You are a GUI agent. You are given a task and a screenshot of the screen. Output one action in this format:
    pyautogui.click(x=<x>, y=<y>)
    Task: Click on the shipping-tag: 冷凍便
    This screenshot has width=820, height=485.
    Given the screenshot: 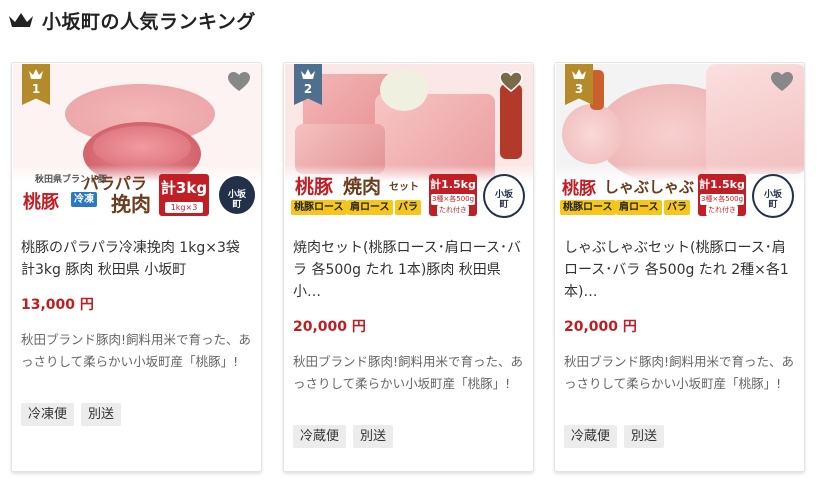 What is the action you would take?
    pyautogui.click(x=48, y=414)
    